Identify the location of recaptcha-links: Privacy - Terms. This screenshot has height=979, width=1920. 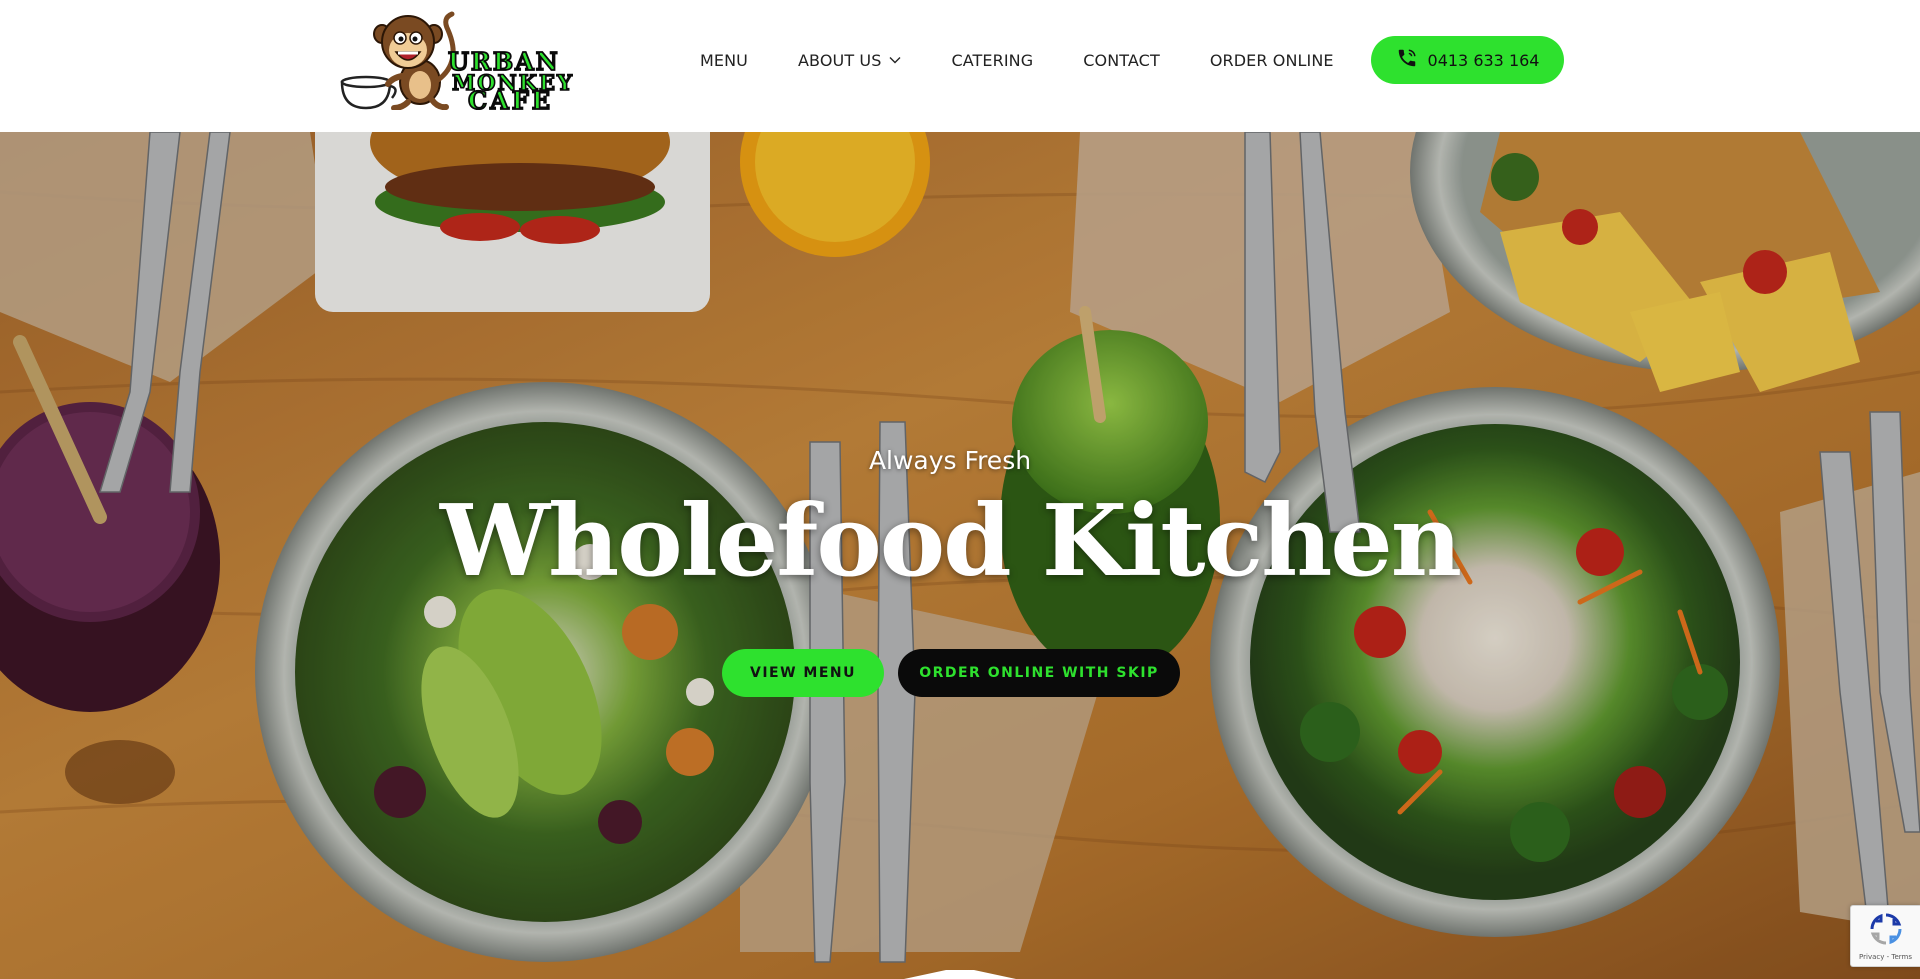
(1885, 957).